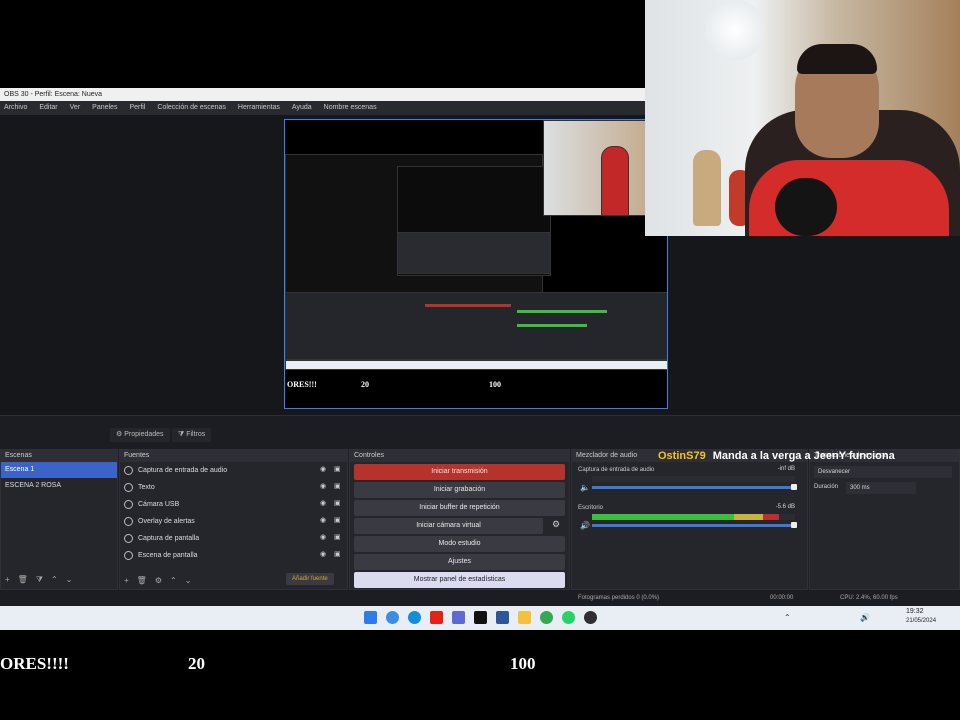 The width and height of the screenshot is (960, 720). I want to click on controls-header: Controles, so click(459, 456).